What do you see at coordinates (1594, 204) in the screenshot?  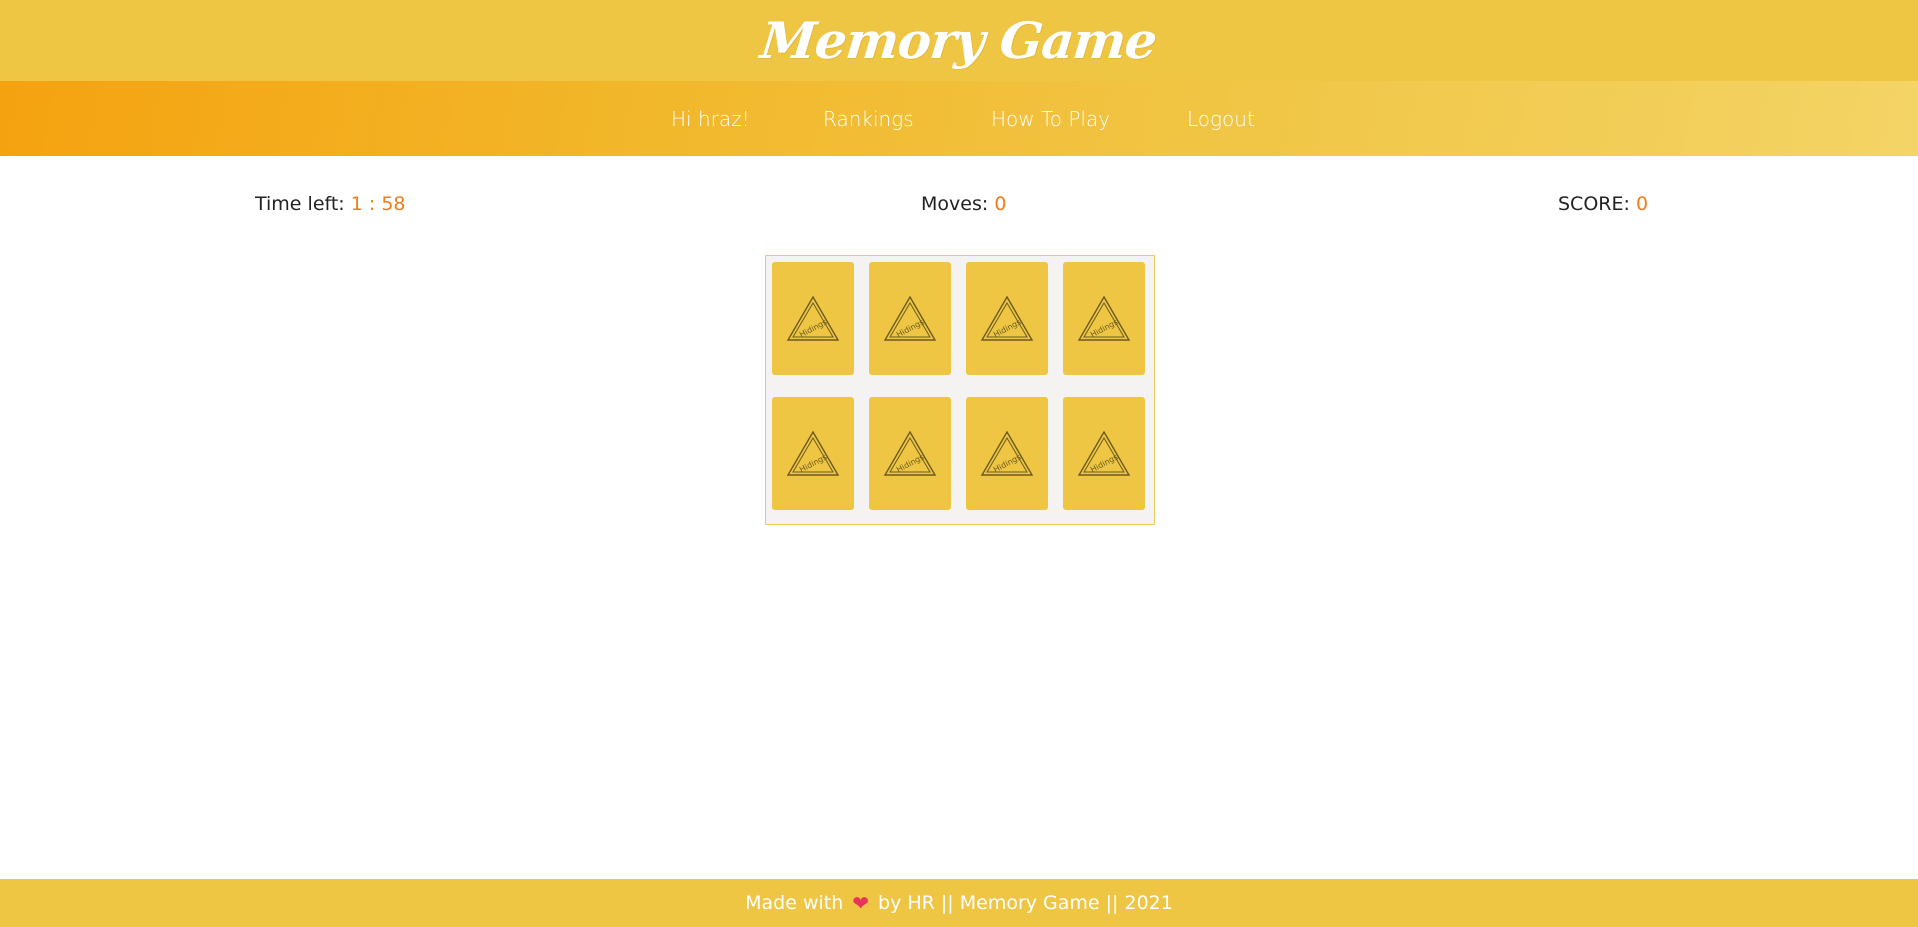 I see `score-label: SCORE:` at bounding box center [1594, 204].